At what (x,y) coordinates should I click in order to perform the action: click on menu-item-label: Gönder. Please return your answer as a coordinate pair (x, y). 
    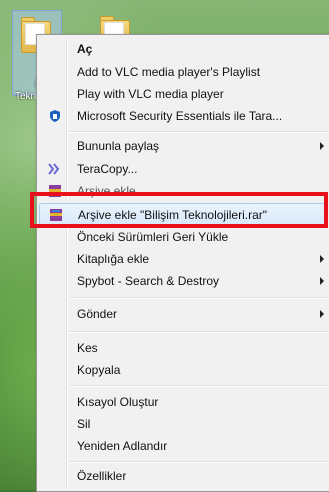
    Looking at the image, I should click on (97, 314).